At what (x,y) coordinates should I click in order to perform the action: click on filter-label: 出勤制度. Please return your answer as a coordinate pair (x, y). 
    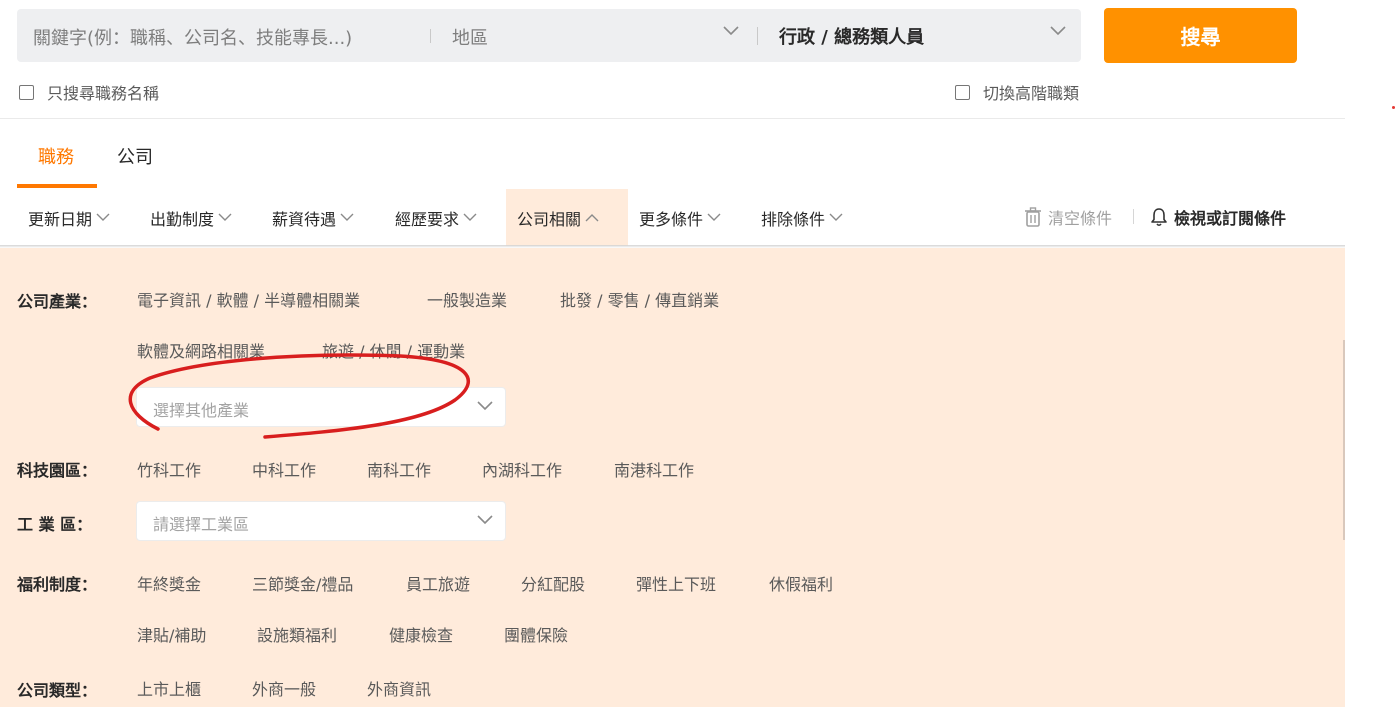
    Looking at the image, I should click on (182, 219).